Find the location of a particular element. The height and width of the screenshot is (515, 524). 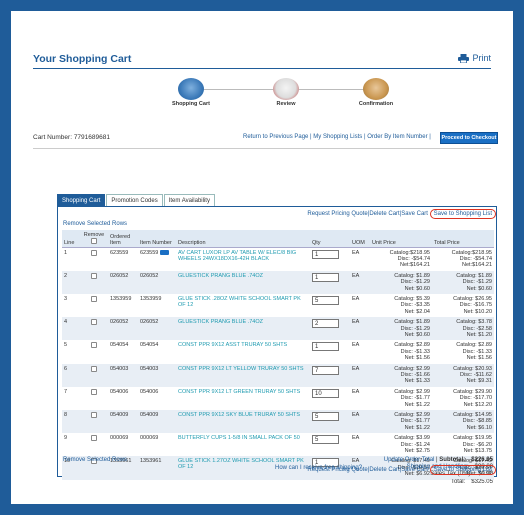

cell-item-number: 623559 is located at coordinates (157, 259).